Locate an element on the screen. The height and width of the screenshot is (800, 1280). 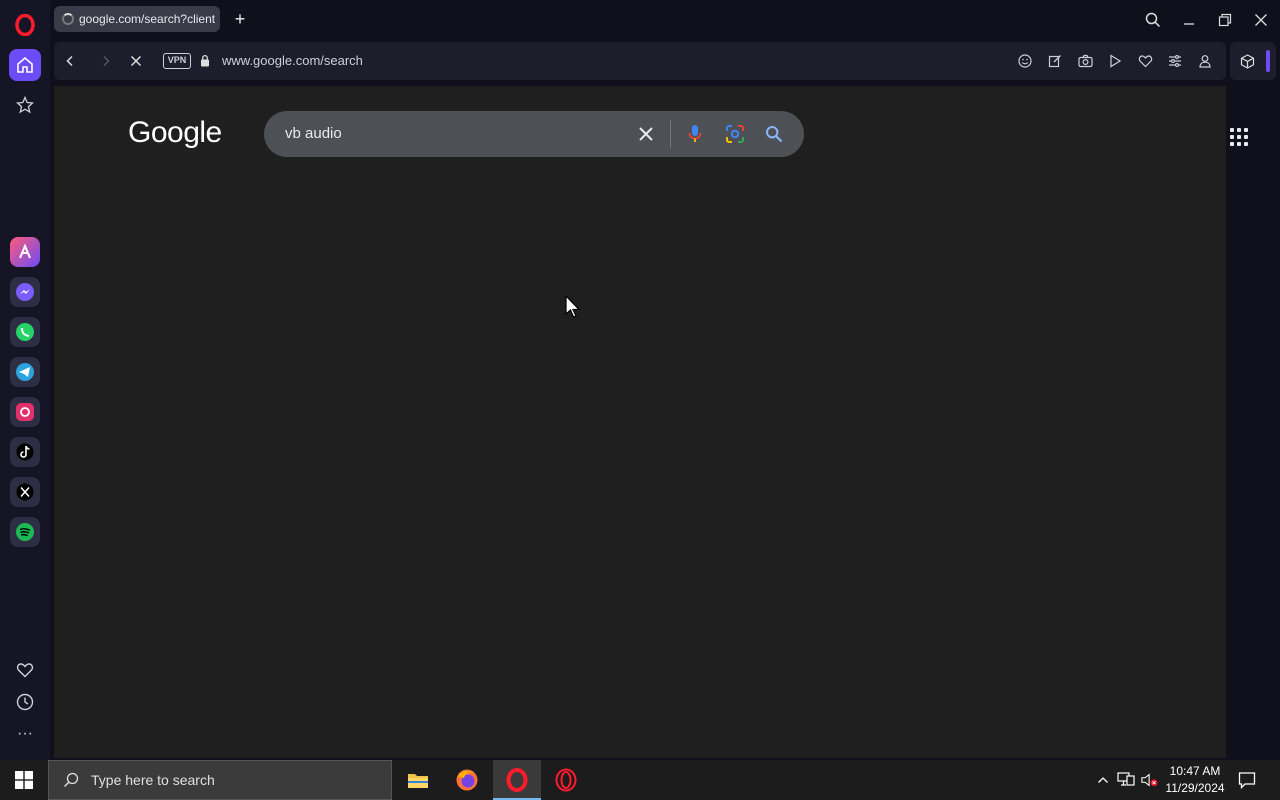
notification-icon is located at coordinates (1247, 780).